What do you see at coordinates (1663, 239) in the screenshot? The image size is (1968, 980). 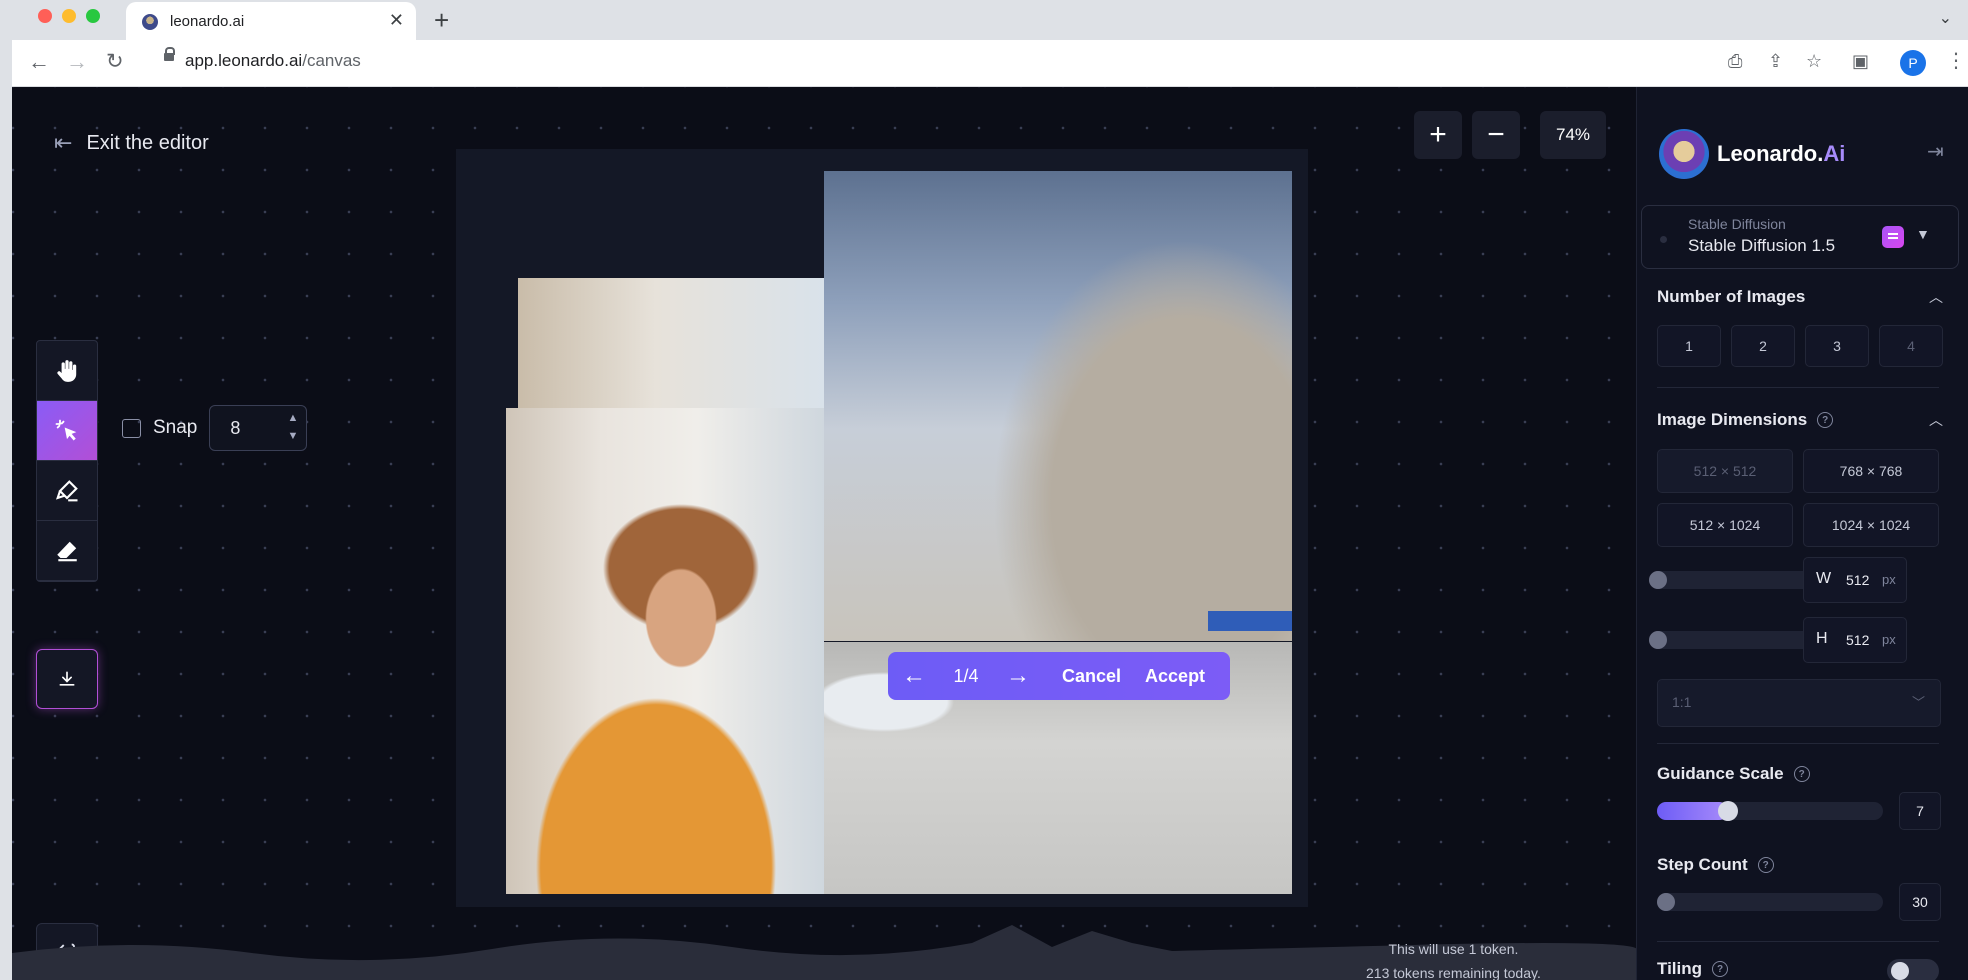 I see `model-status-dot` at bounding box center [1663, 239].